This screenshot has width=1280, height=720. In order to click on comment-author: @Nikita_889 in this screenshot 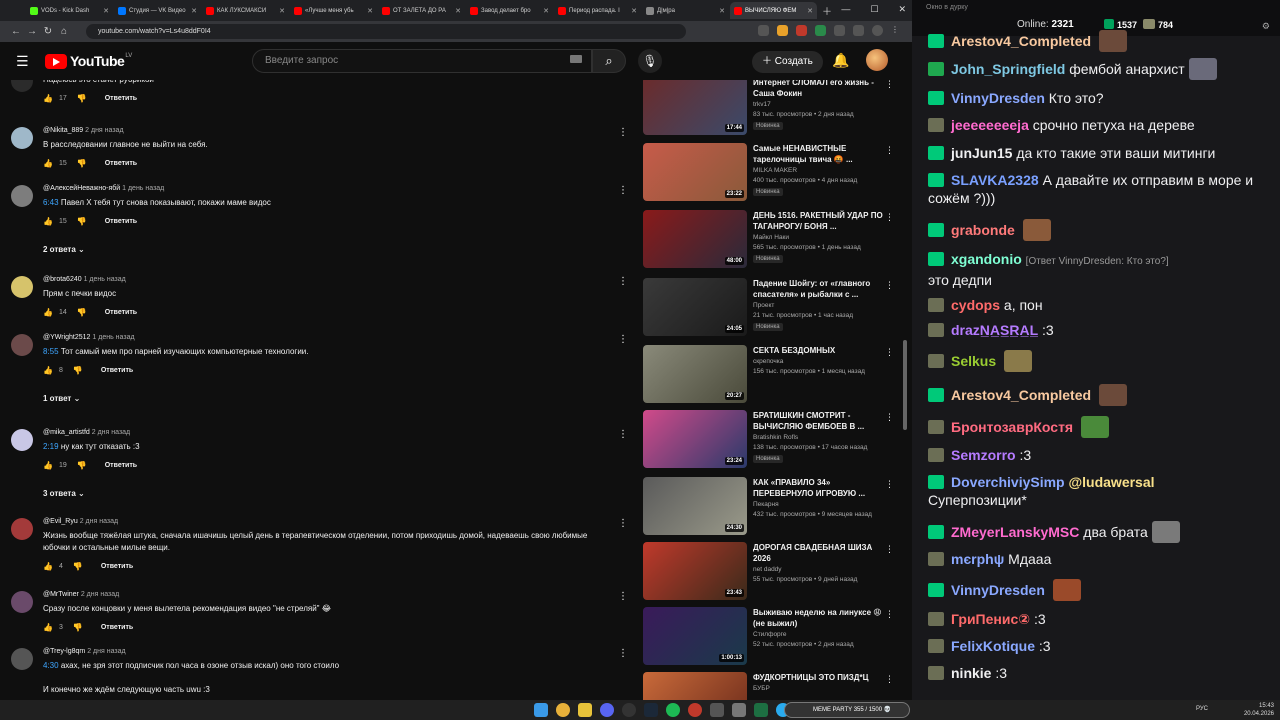, I will do `click(63, 130)`.